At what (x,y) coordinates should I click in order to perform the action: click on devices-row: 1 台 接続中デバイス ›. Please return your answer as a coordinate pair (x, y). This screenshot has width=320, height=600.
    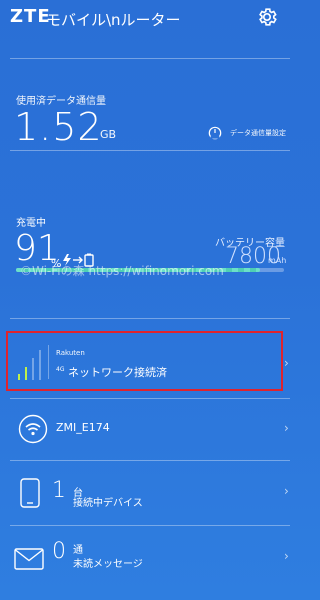
    Looking at the image, I should click on (150, 492).